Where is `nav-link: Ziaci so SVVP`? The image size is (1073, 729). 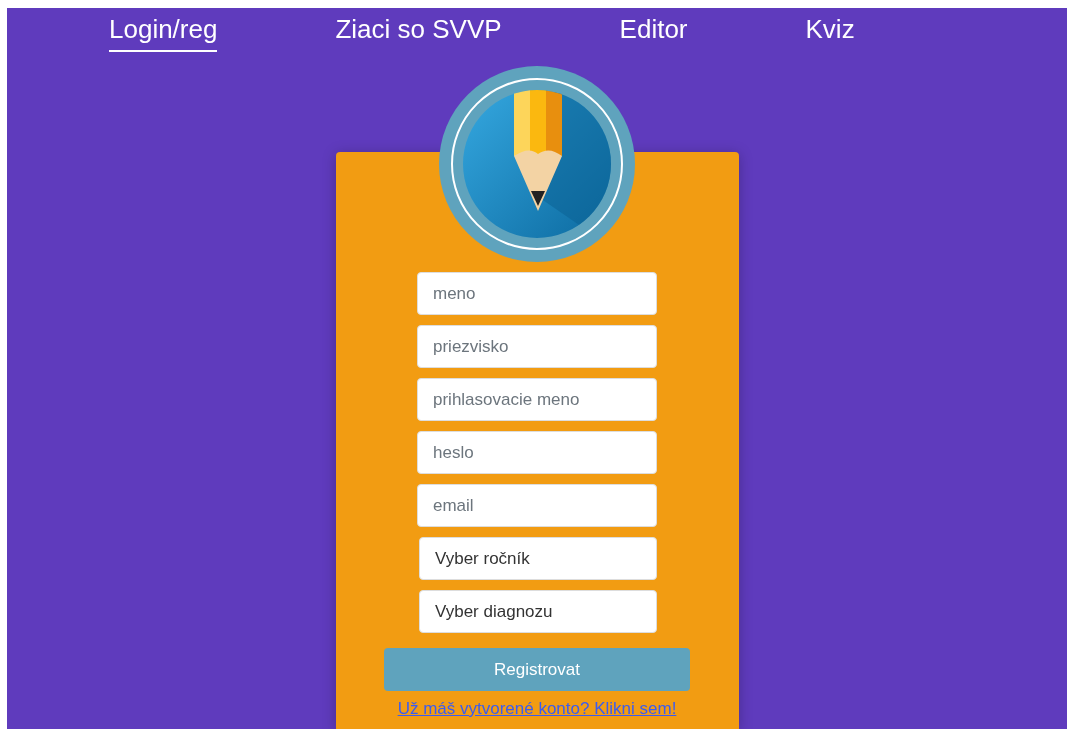
nav-link: Ziaci so SVVP is located at coordinates (418, 33).